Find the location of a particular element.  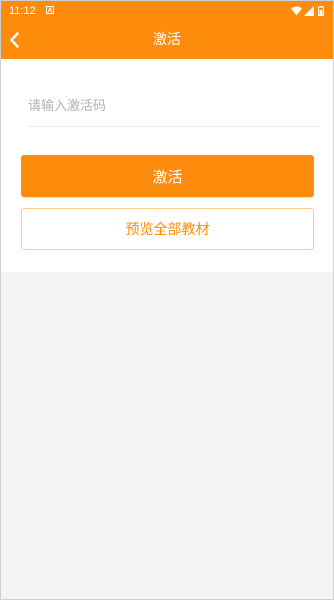

status-bar: 11:12 is located at coordinates (167, 11).